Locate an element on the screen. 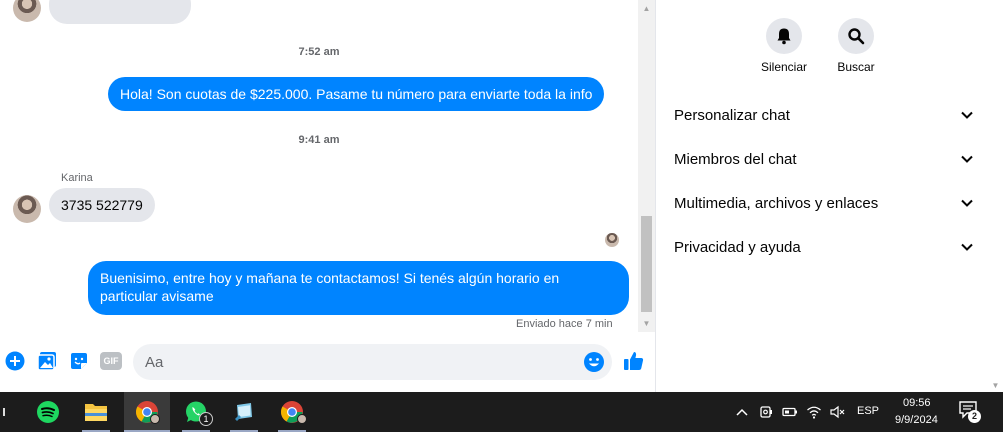 The height and width of the screenshot is (432, 1003). chat-scrollbar: ▲ ▼ is located at coordinates (646, 166).